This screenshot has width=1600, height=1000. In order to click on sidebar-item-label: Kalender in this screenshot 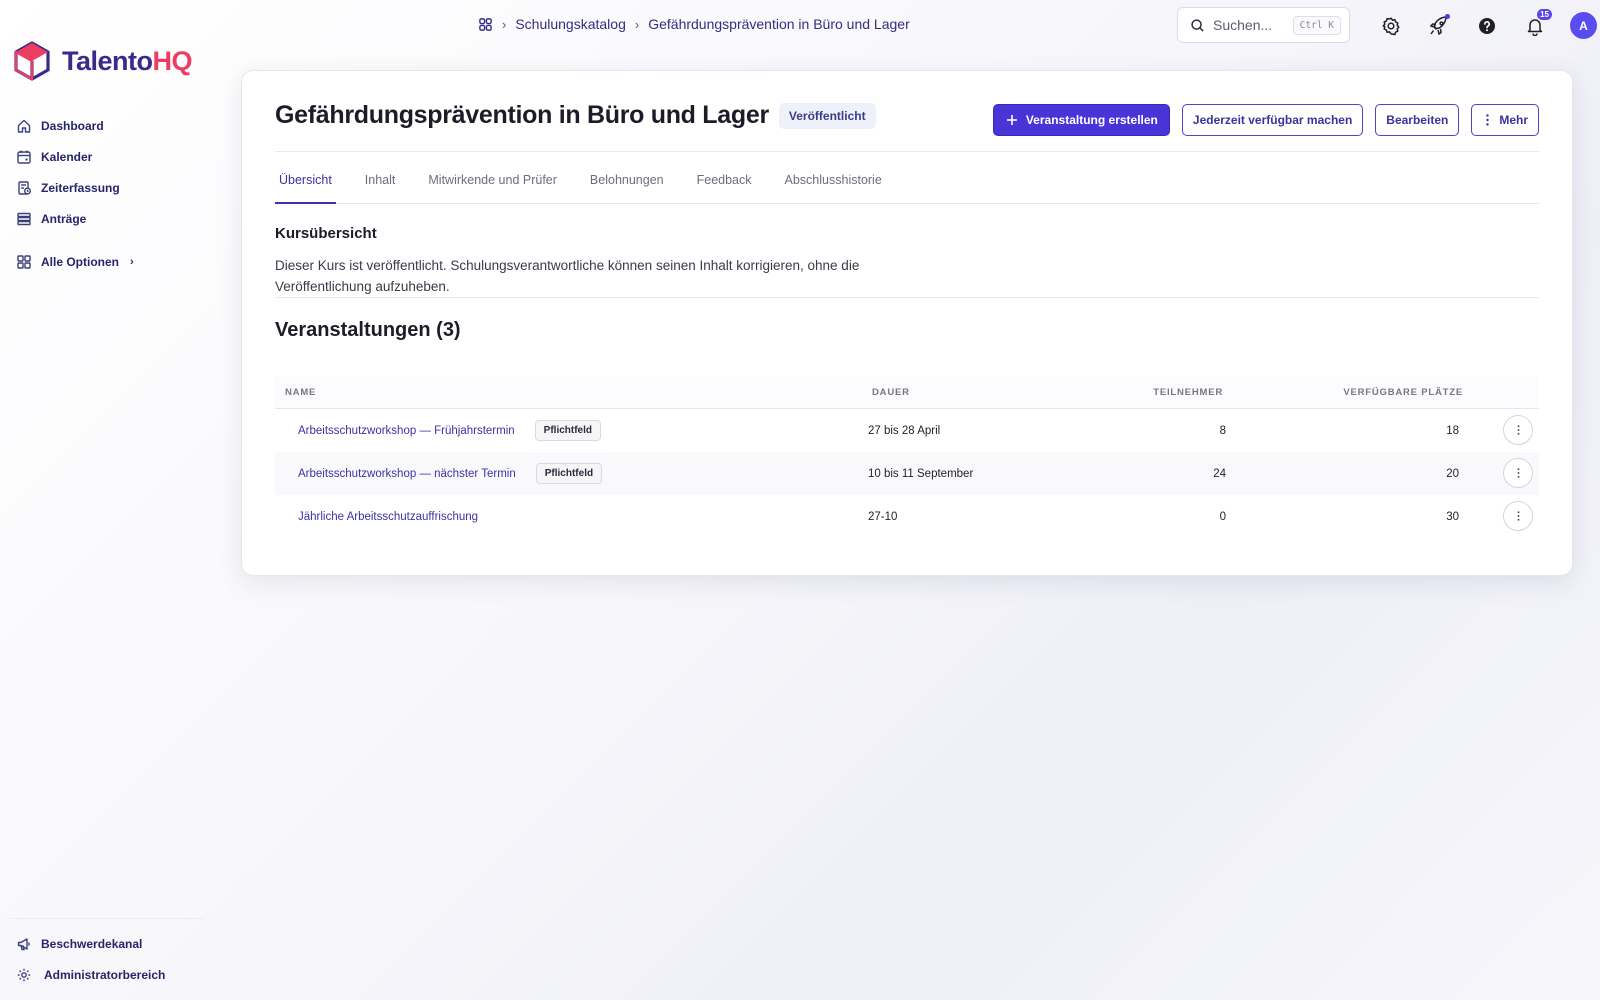, I will do `click(67, 156)`.